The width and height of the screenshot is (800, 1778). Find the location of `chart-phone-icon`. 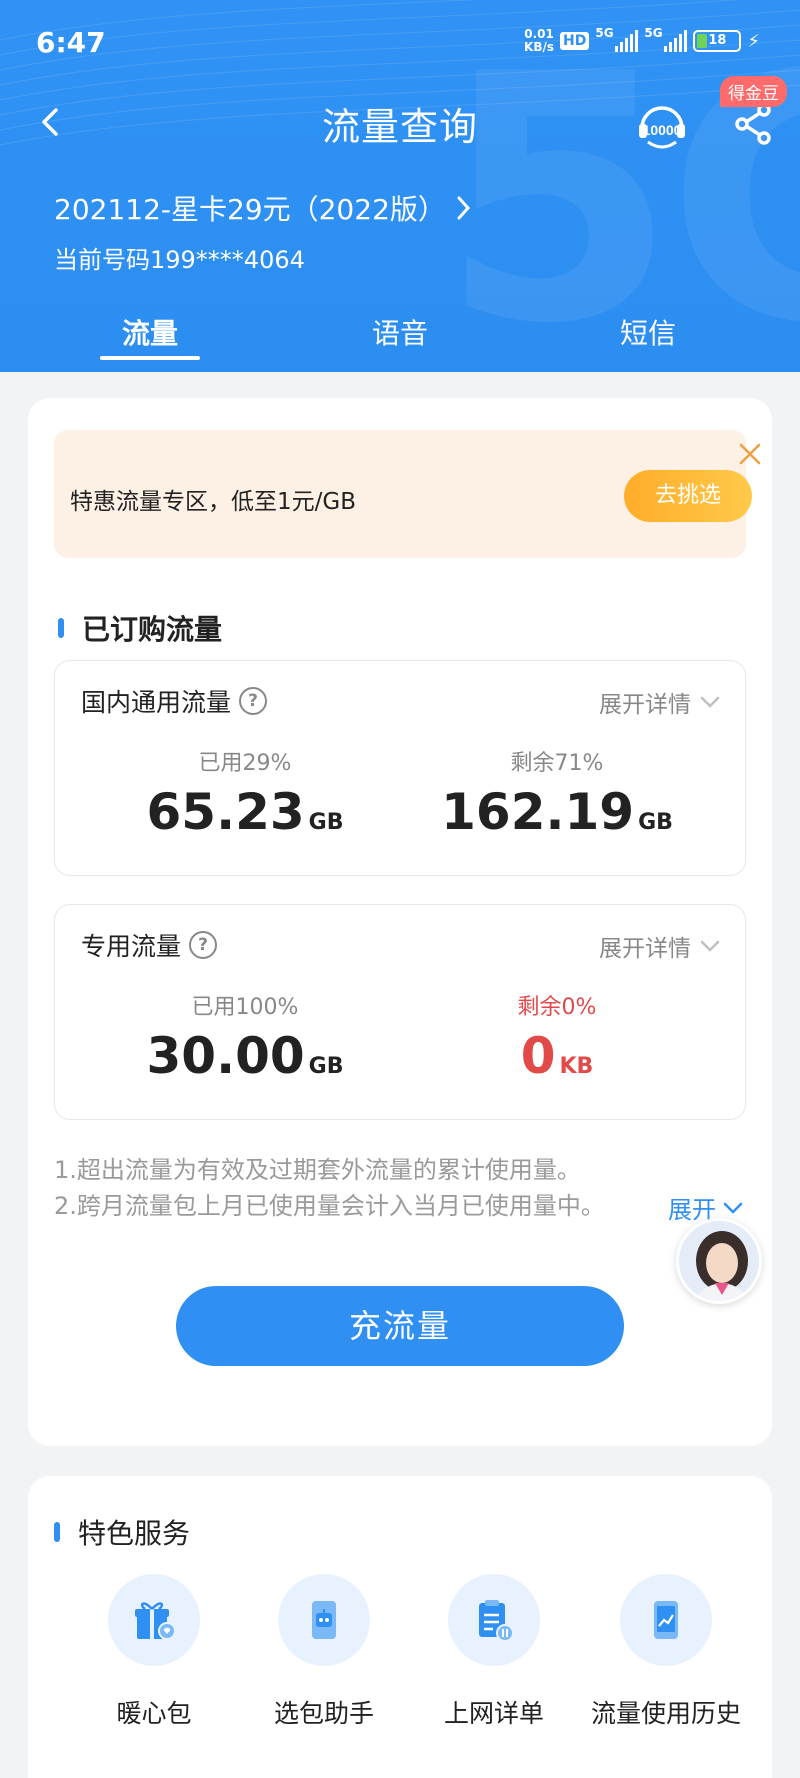

chart-phone-icon is located at coordinates (666, 1620).